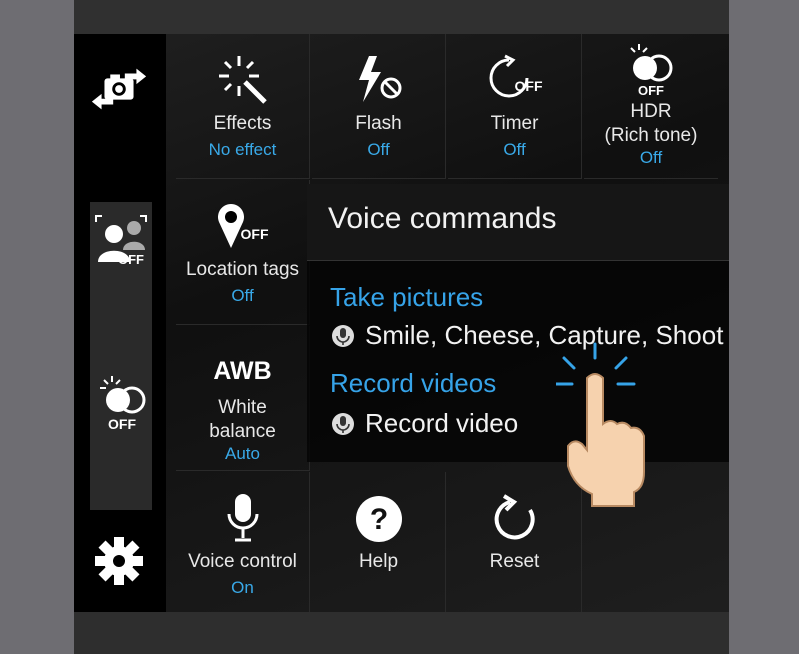 Image resolution: width=799 pixels, height=654 pixels. I want to click on reset-label: Reset, so click(514, 561).